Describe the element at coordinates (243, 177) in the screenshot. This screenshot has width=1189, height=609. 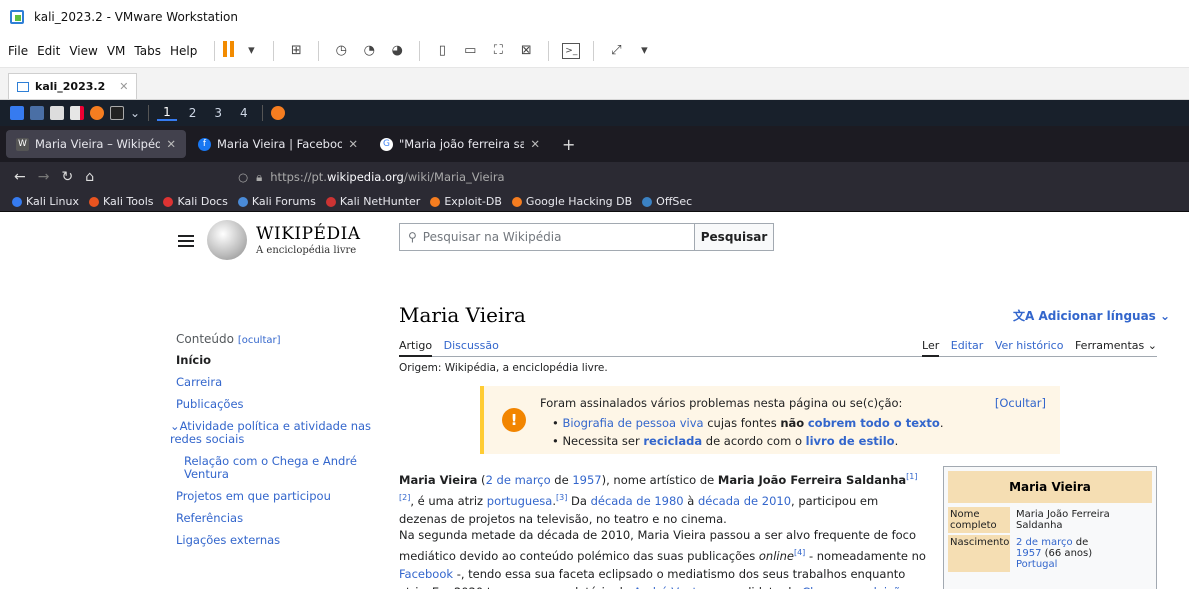
I see `shield-icon: ○` at that location.